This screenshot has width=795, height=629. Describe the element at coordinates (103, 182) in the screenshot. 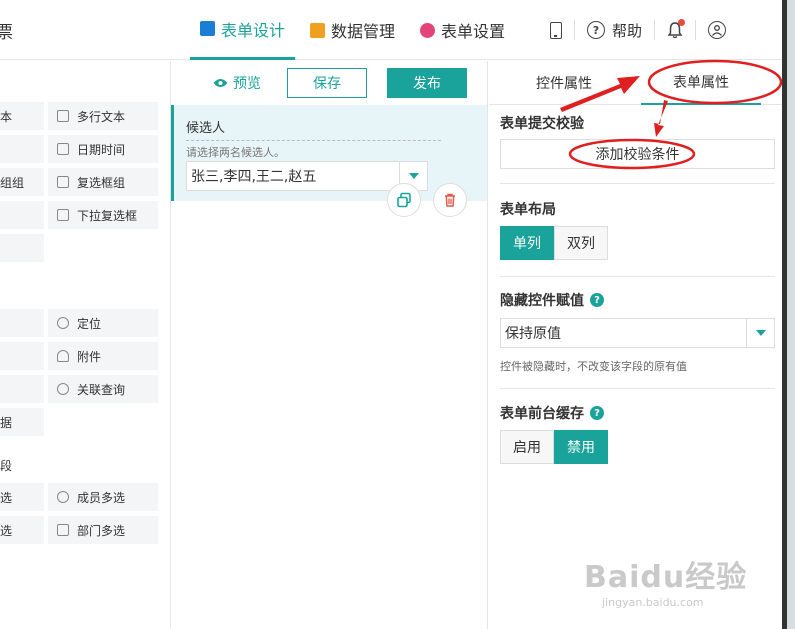

I see `palette-item-checkbox-group: 复选框组` at that location.